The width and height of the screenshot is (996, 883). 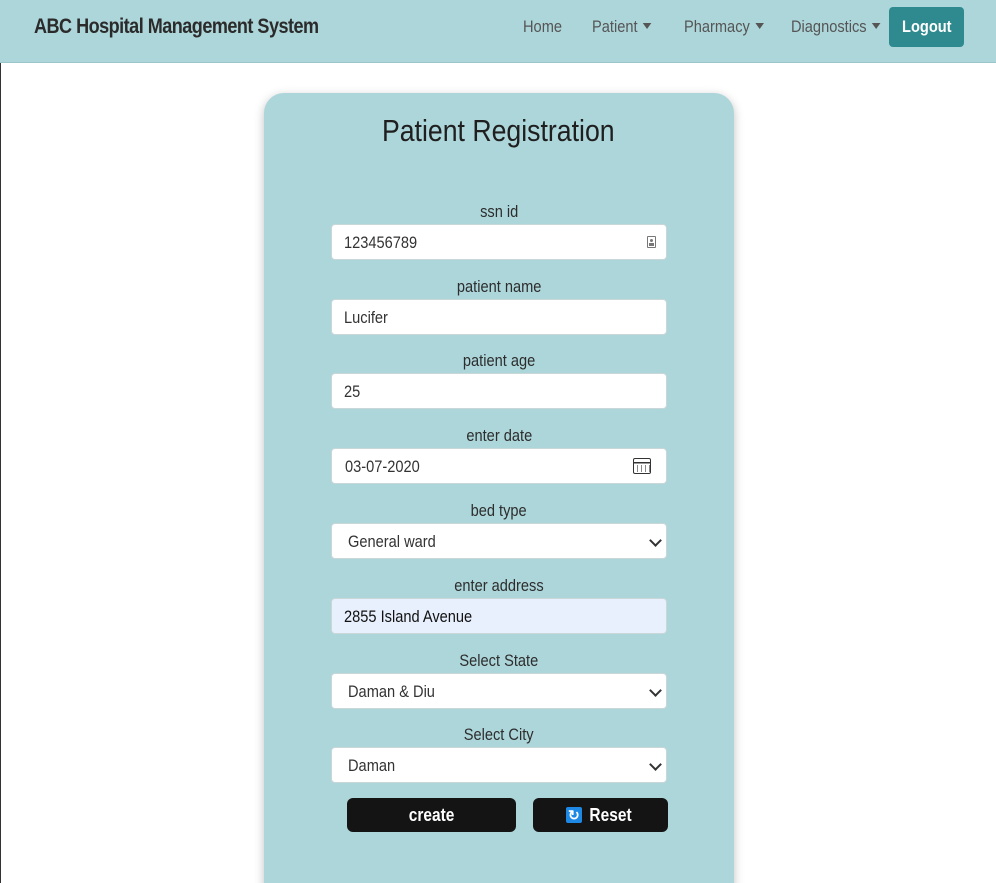 I want to click on nav-diagnostics-dropdown: Diagnostics, so click(x=836, y=27).